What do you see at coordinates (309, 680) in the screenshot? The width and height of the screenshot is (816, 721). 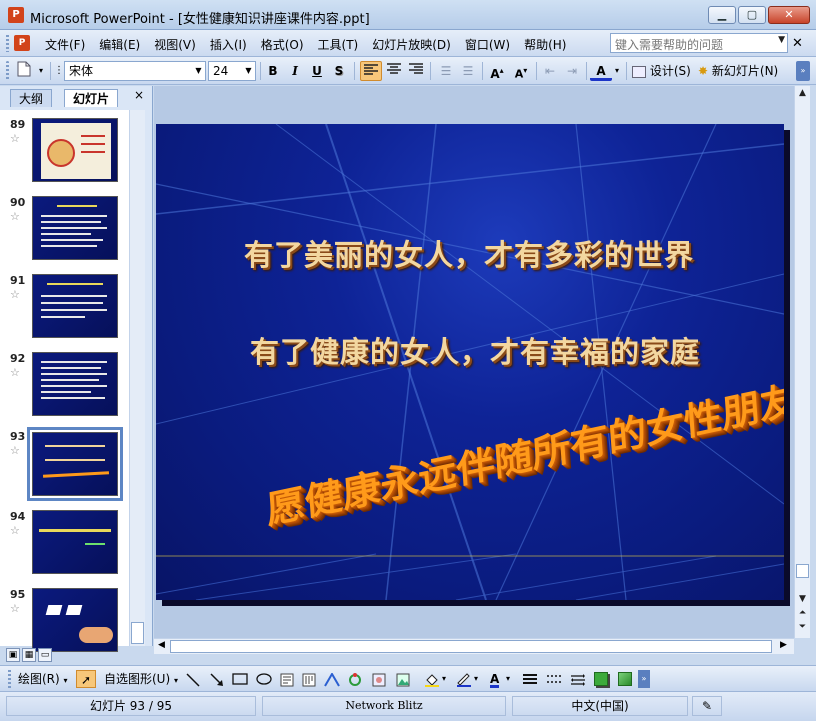 I see `vertical-text-box-icon` at bounding box center [309, 680].